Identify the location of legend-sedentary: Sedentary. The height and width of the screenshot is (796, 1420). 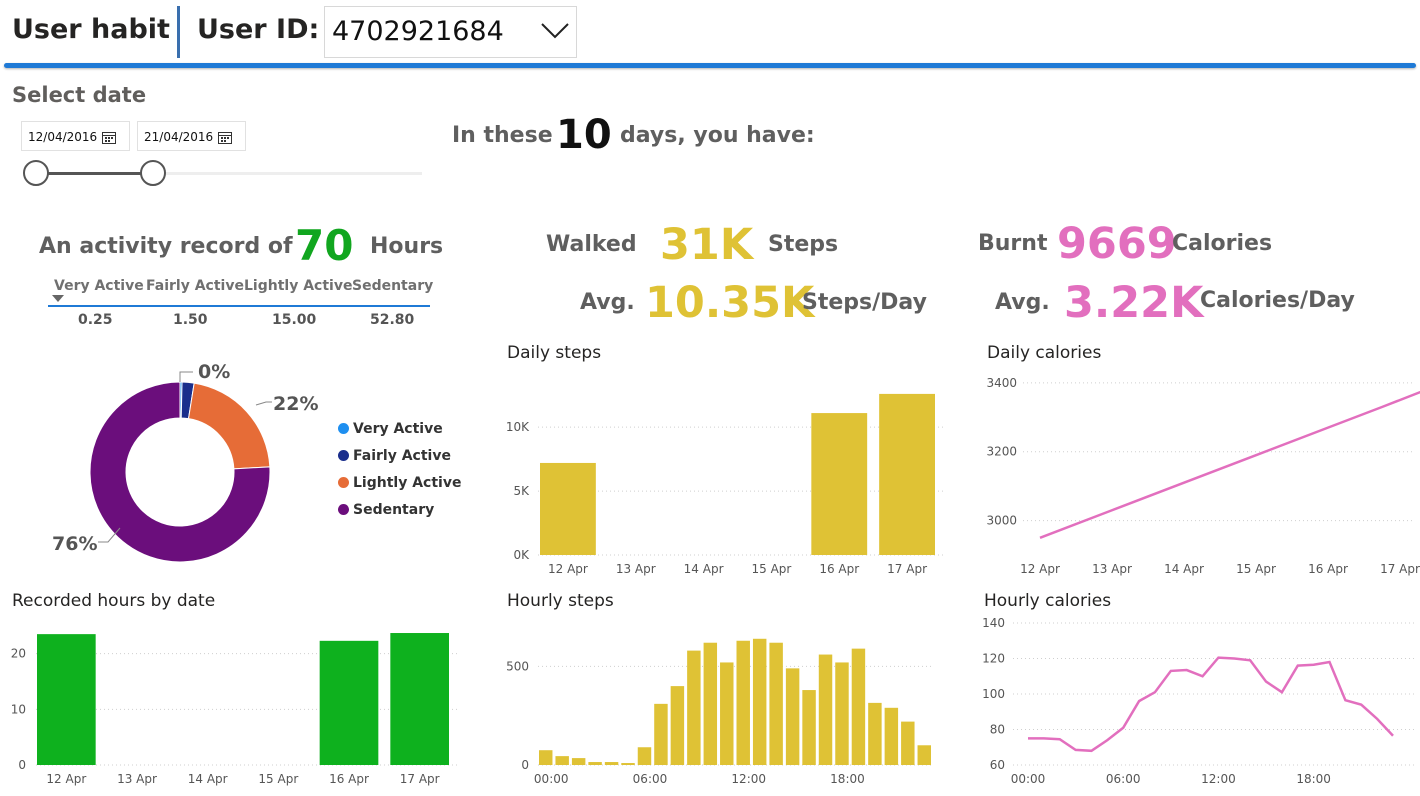
(399, 510).